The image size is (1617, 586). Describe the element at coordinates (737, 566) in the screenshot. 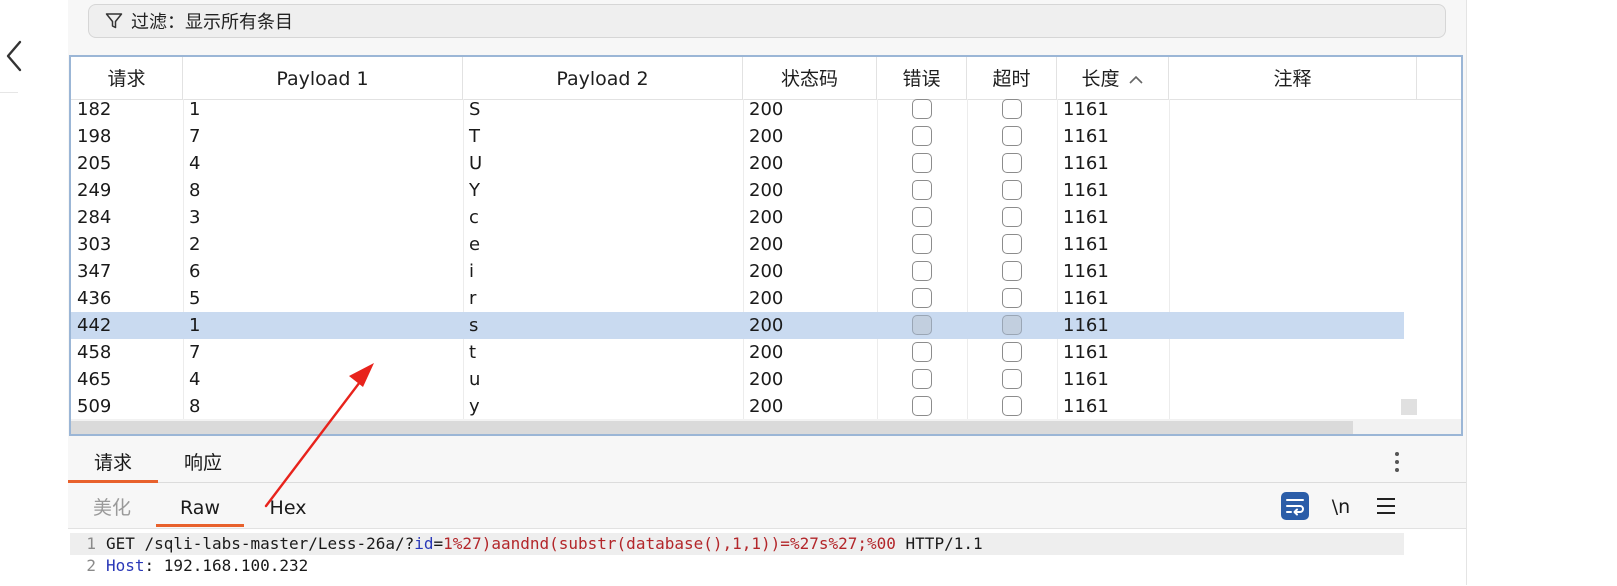

I see `editor-line: 2 Host: 192.168.100.232` at that location.